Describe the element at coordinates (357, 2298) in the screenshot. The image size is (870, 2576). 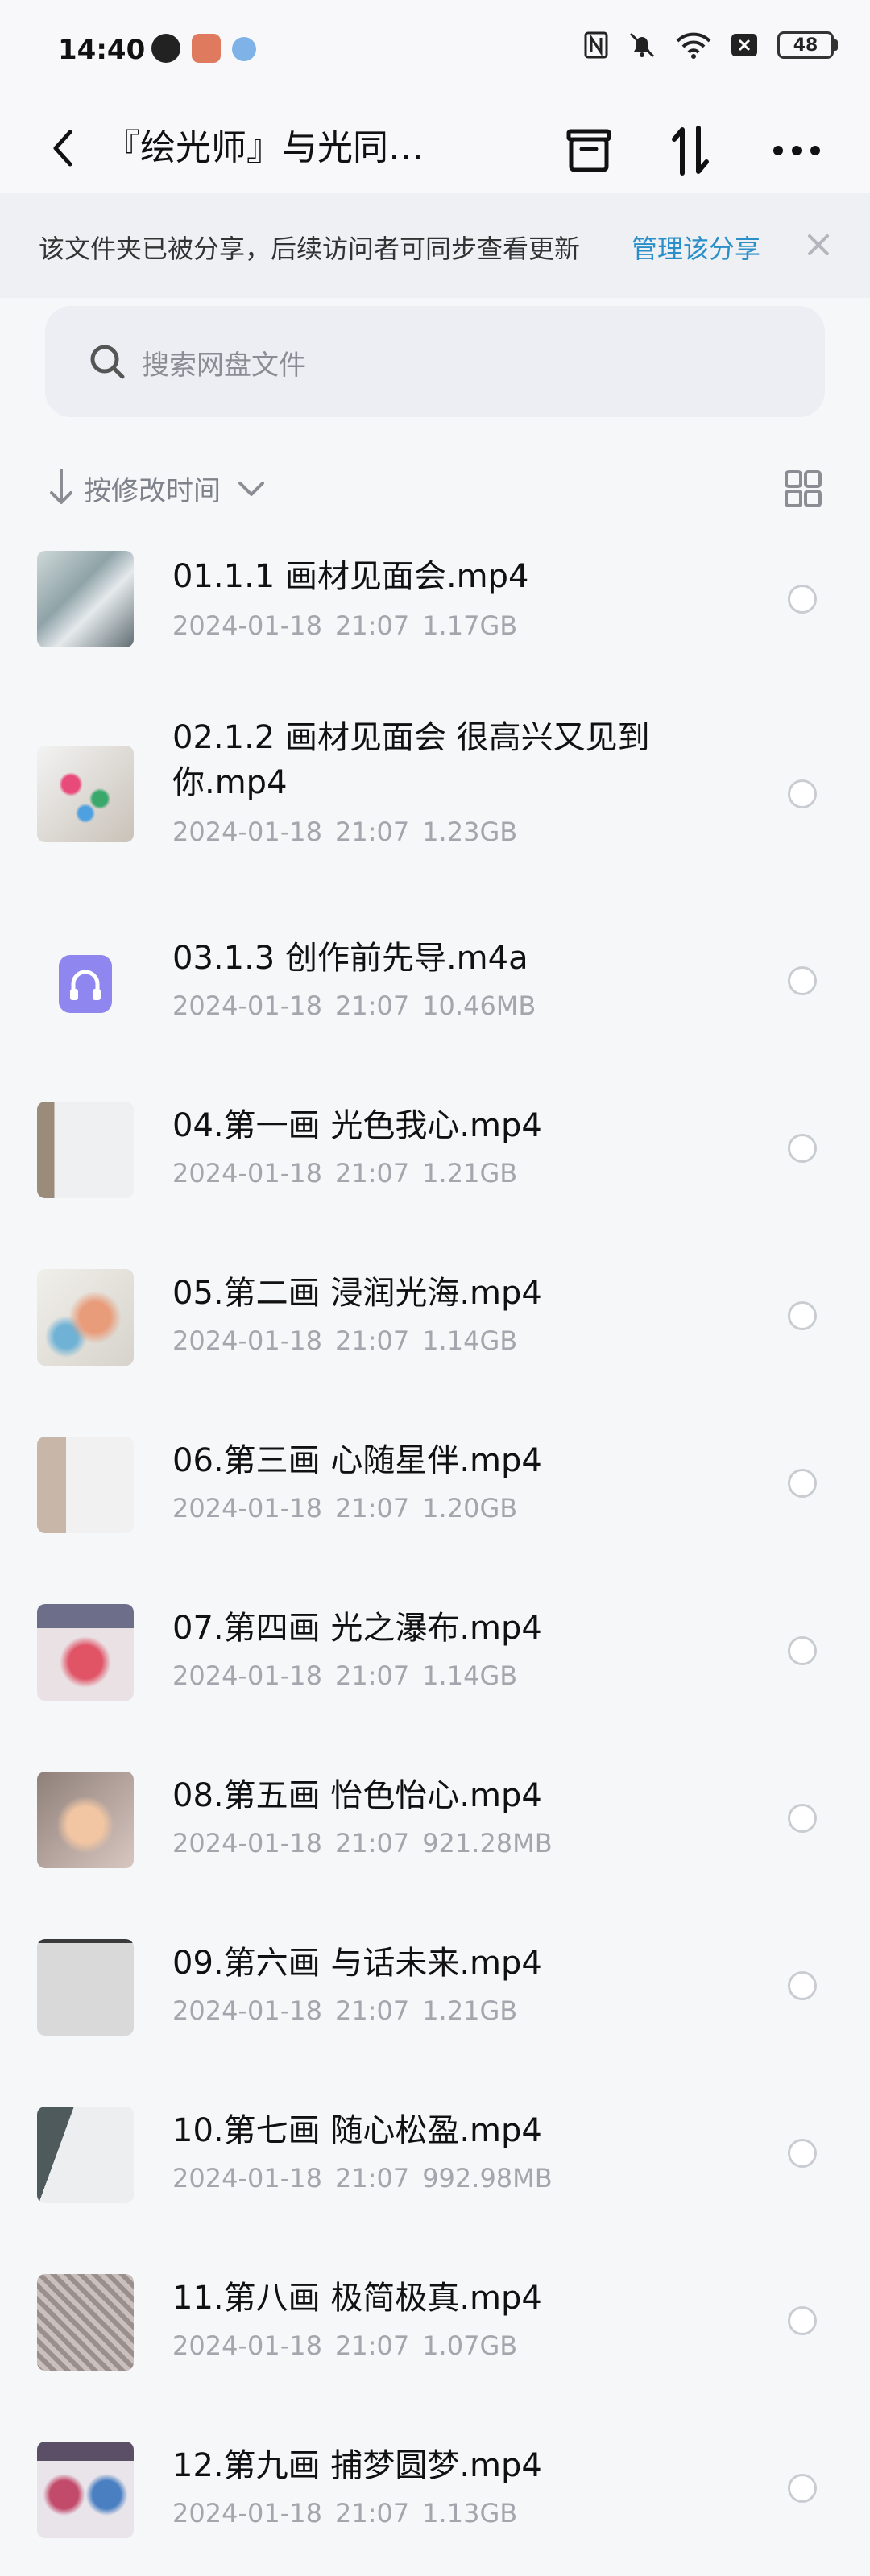
I see `file-name: 11.第八画 极简极真.mp4` at that location.